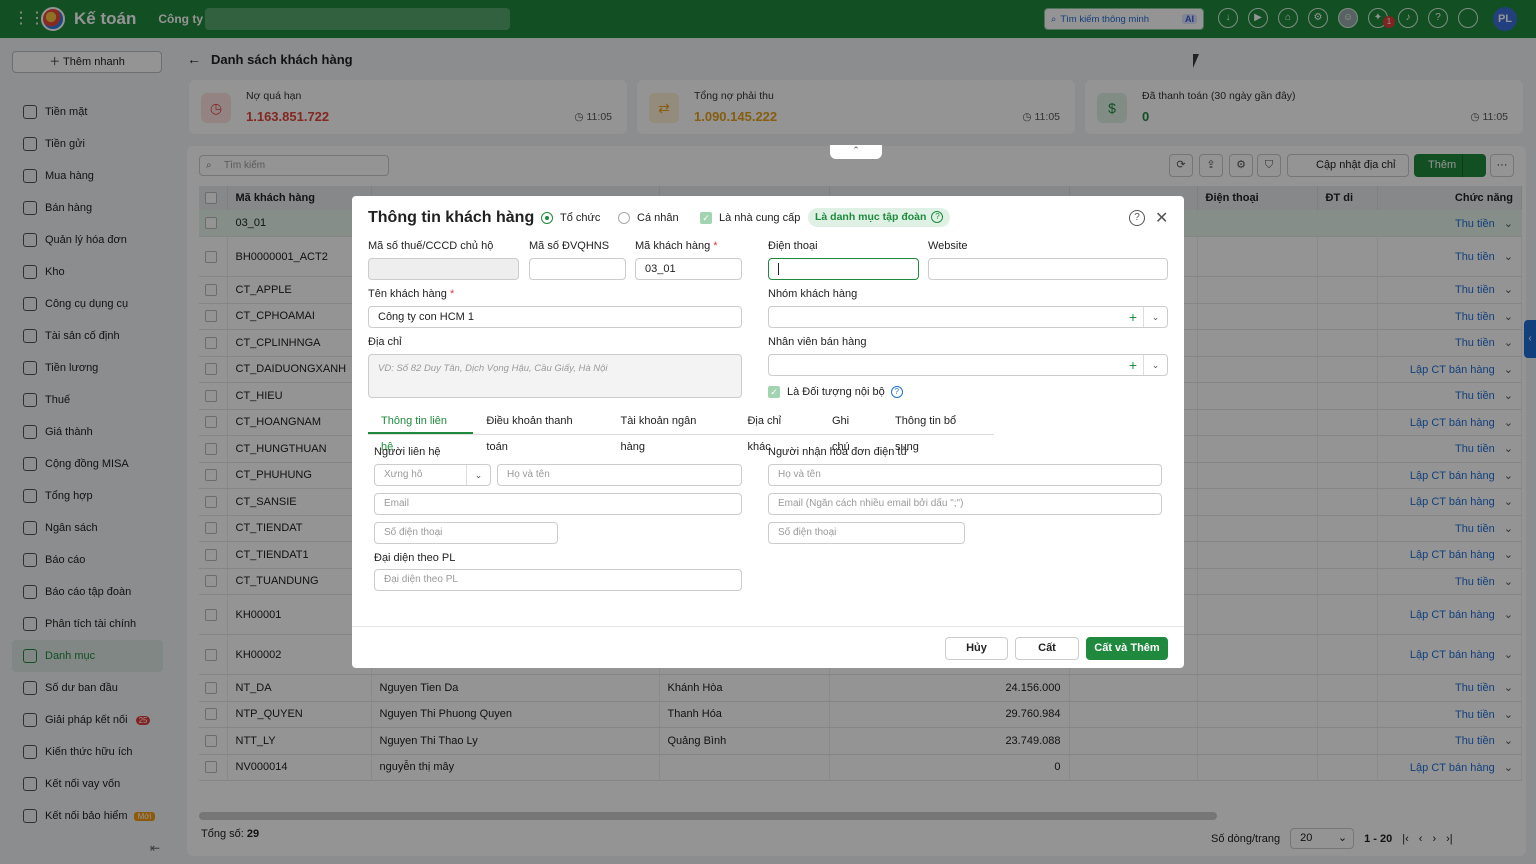  What do you see at coordinates (466, 533) in the screenshot?
I see `contact-phone-field: Số điện thoại` at bounding box center [466, 533].